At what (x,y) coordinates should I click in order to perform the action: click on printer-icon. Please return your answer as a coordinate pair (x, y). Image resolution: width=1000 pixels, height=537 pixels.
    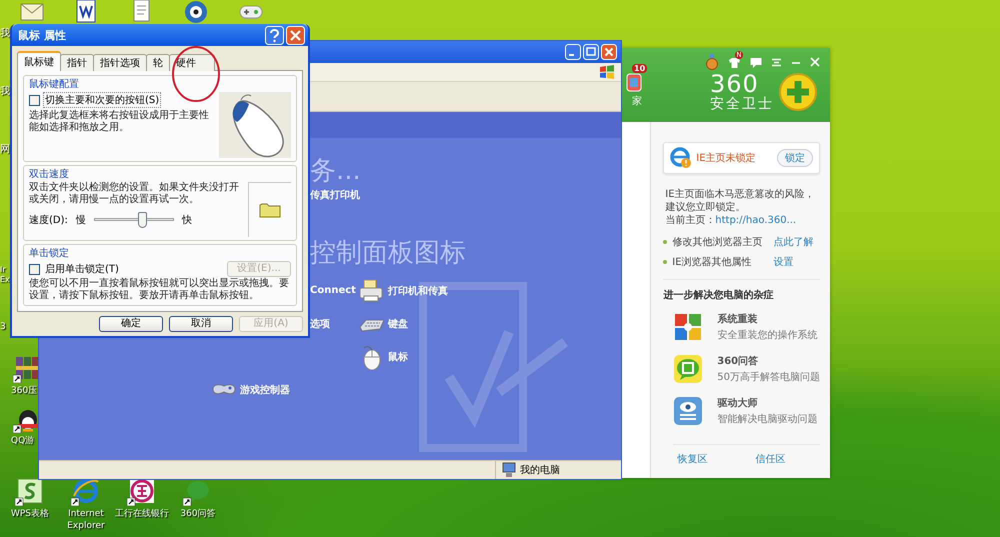
    Looking at the image, I should click on (371, 291).